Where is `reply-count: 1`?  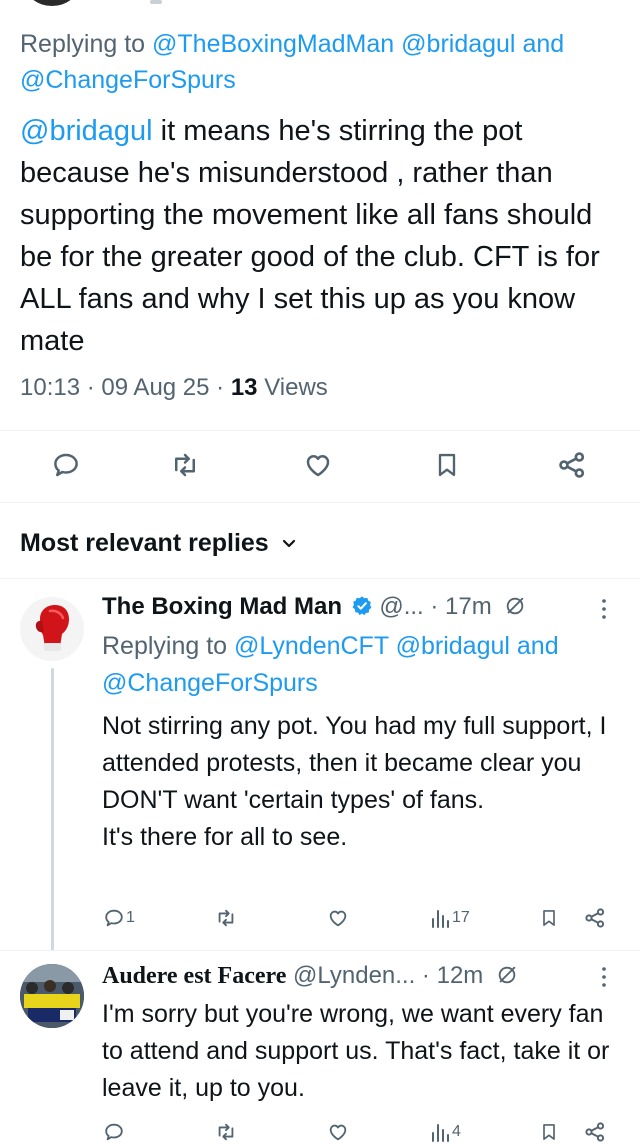 reply-count: 1 is located at coordinates (130, 917).